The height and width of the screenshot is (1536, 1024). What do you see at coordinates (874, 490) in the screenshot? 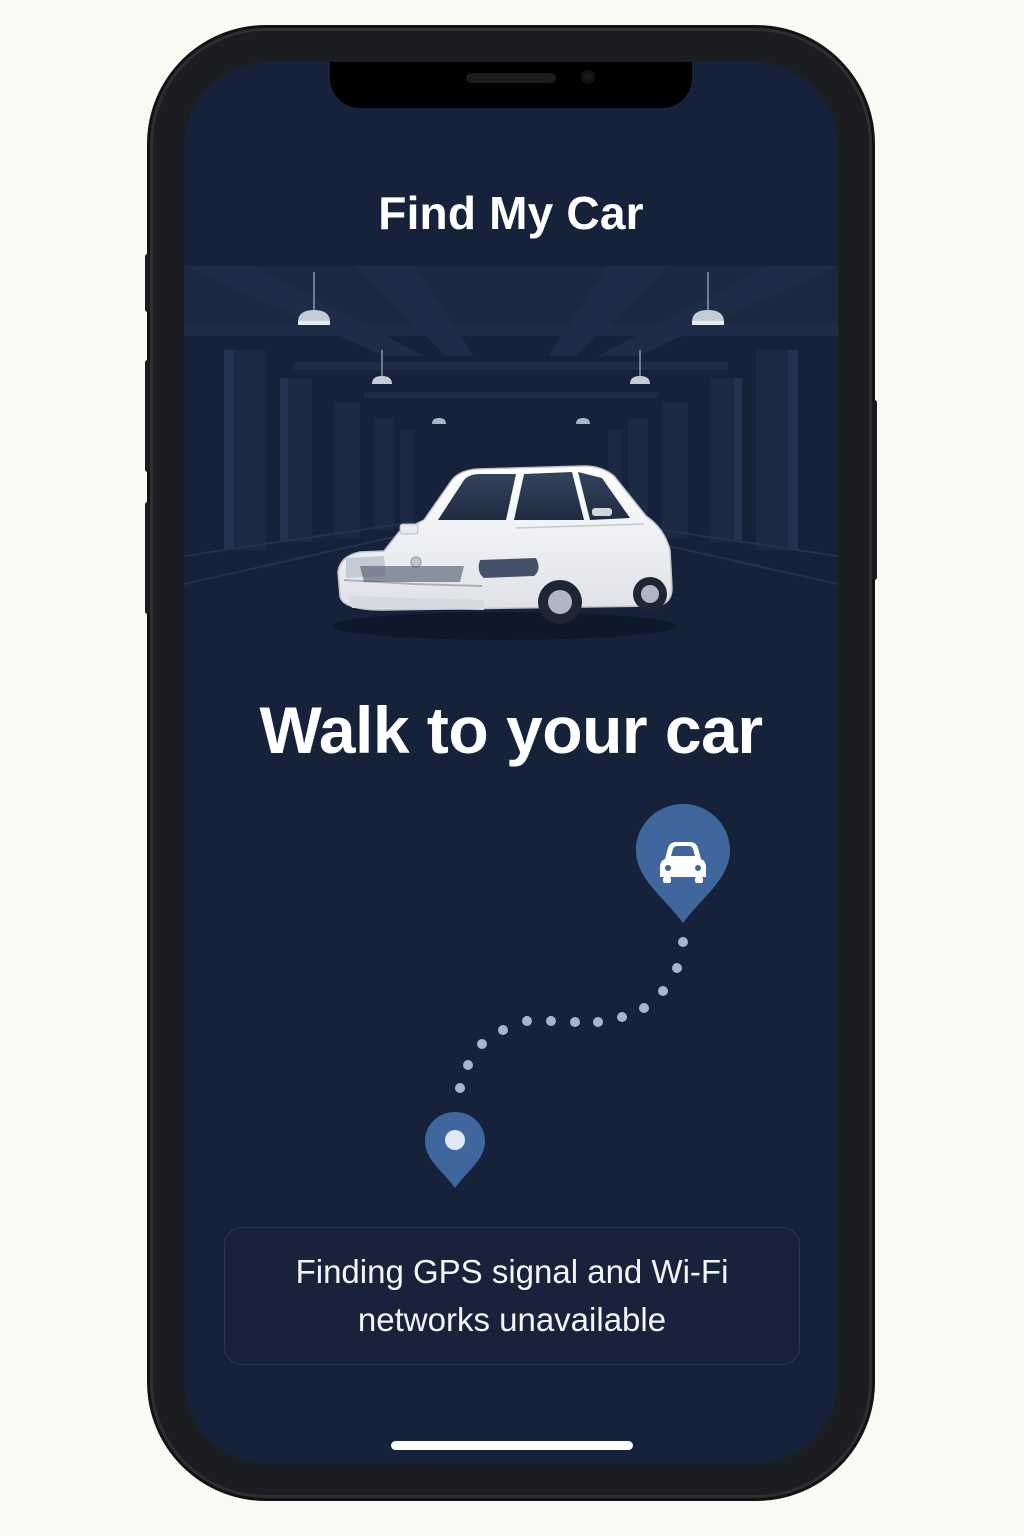
I see `side-button` at bounding box center [874, 490].